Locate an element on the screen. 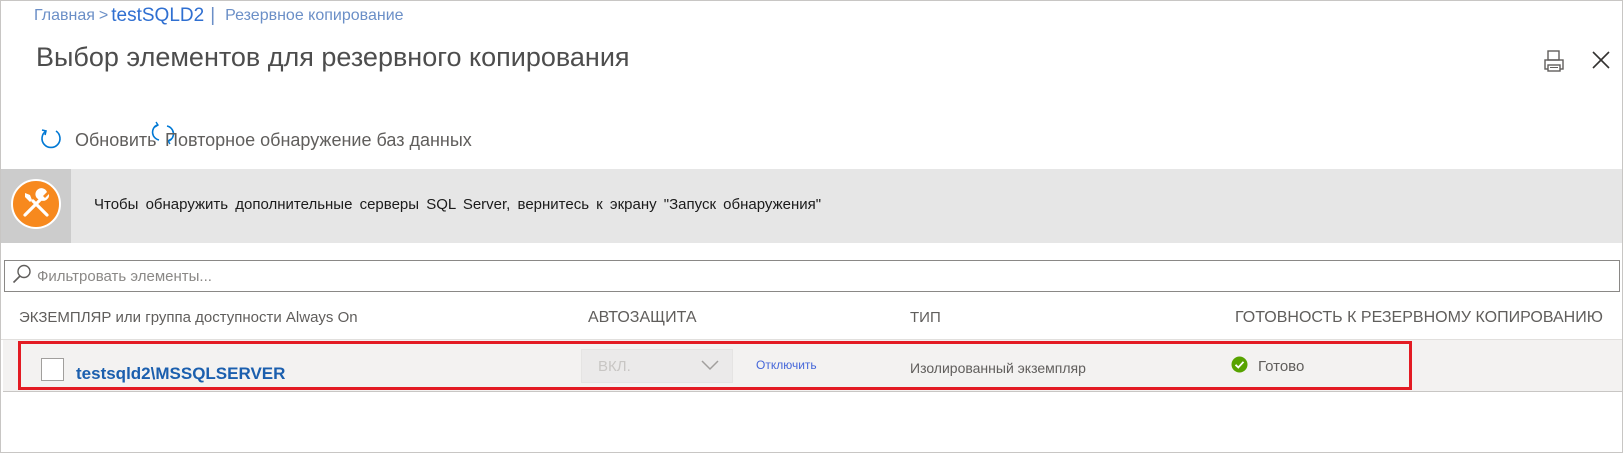 This screenshot has width=1623, height=453. breadcrumb-home-link: Главная is located at coordinates (64, 16).